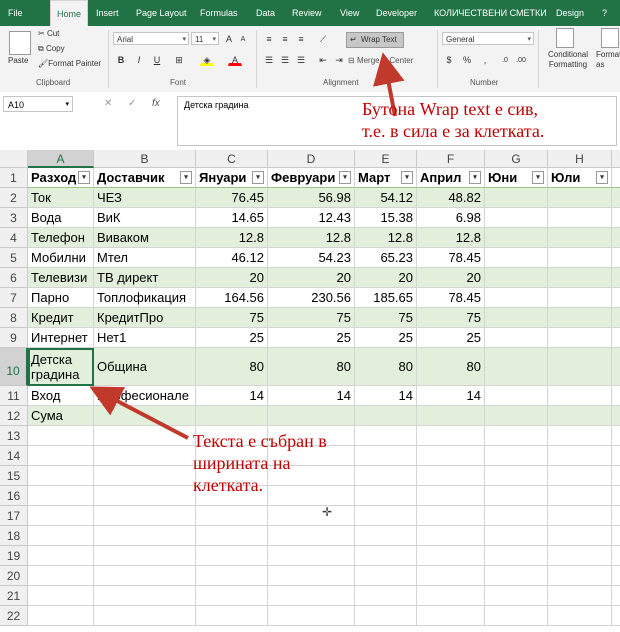 Image resolution: width=620 pixels, height=632 pixels. What do you see at coordinates (205, 38) in the screenshot?
I see `font-size-select: 11 ▾` at bounding box center [205, 38].